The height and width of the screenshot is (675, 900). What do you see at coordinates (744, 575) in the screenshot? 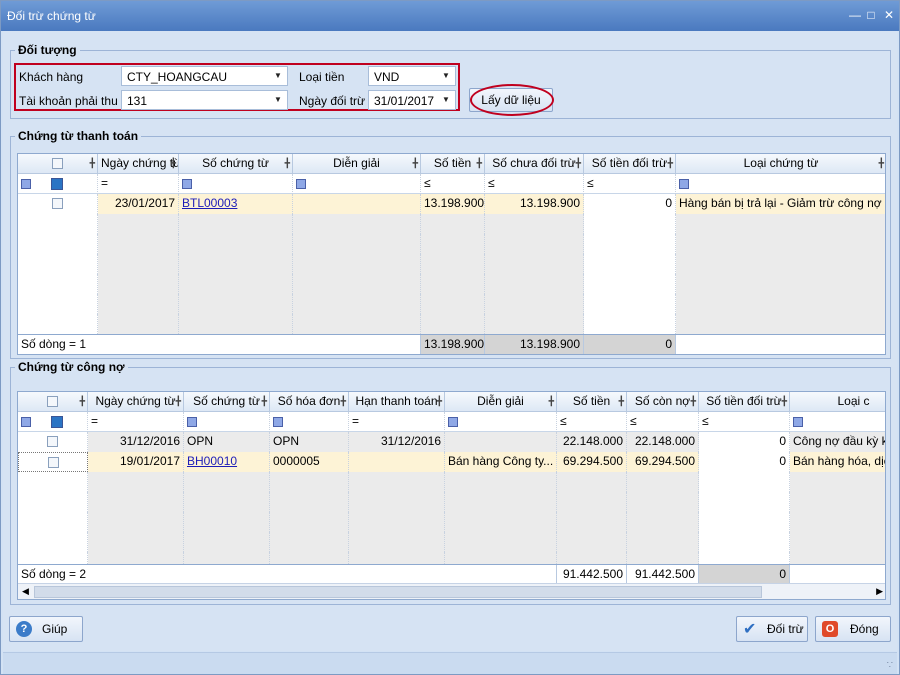
I see `footer-doi-tru: 0` at bounding box center [744, 575].